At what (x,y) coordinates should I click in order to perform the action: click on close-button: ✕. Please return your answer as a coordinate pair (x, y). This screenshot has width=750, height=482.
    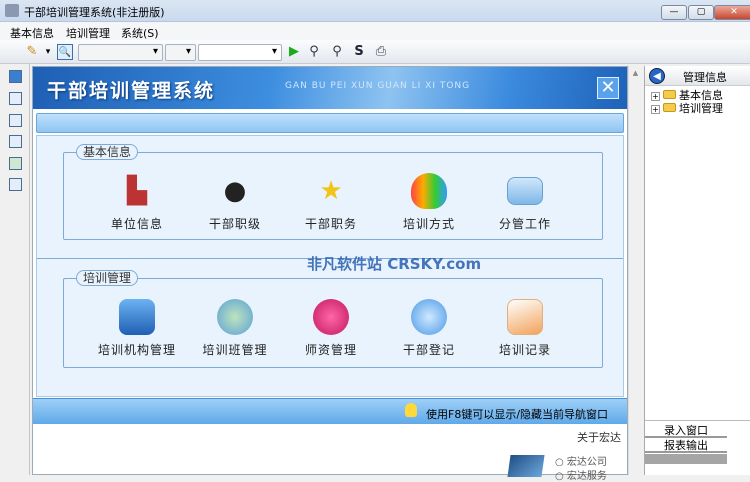
    Looking at the image, I should click on (732, 12).